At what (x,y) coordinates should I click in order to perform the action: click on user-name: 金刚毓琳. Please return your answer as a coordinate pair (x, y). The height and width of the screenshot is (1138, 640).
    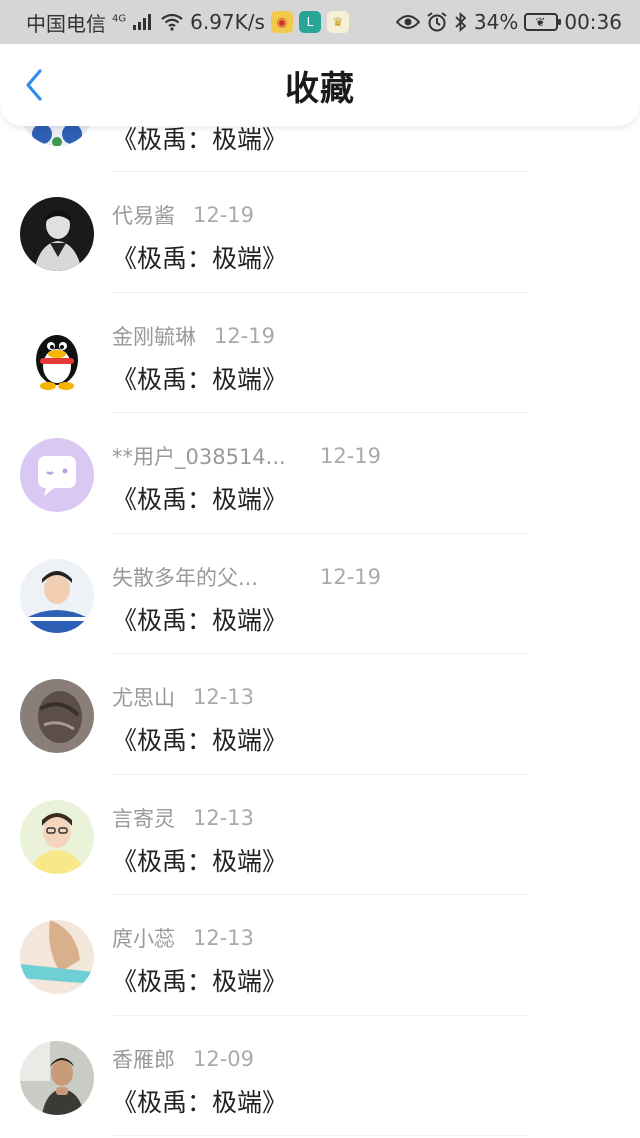
    Looking at the image, I should click on (154, 336).